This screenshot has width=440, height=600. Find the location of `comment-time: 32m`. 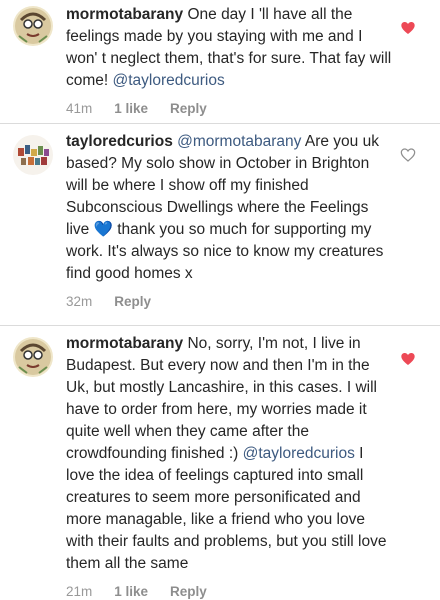

comment-time: 32m is located at coordinates (79, 301).